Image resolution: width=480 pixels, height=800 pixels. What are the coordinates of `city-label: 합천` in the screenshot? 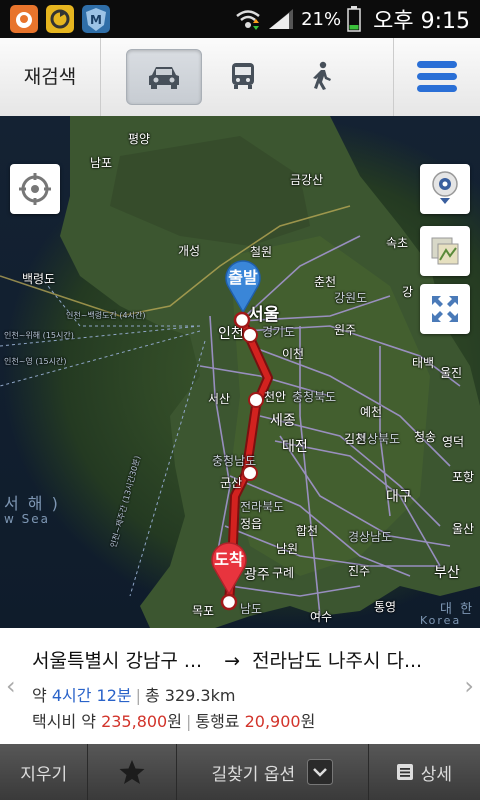 It's located at (307, 531).